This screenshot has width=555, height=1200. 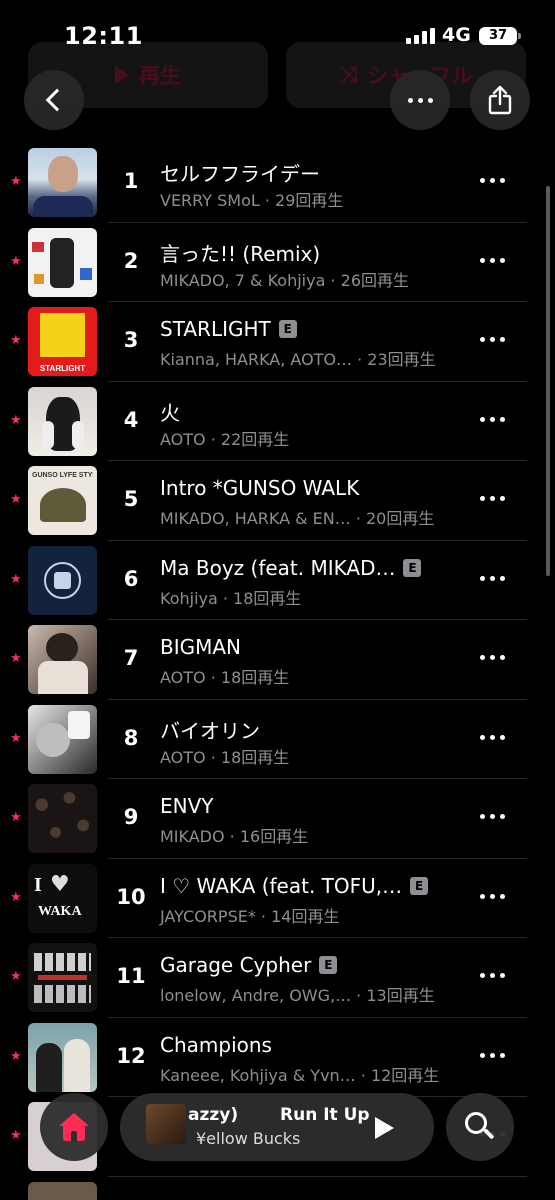 I want to click on track-rank: 3, so click(x=131, y=340).